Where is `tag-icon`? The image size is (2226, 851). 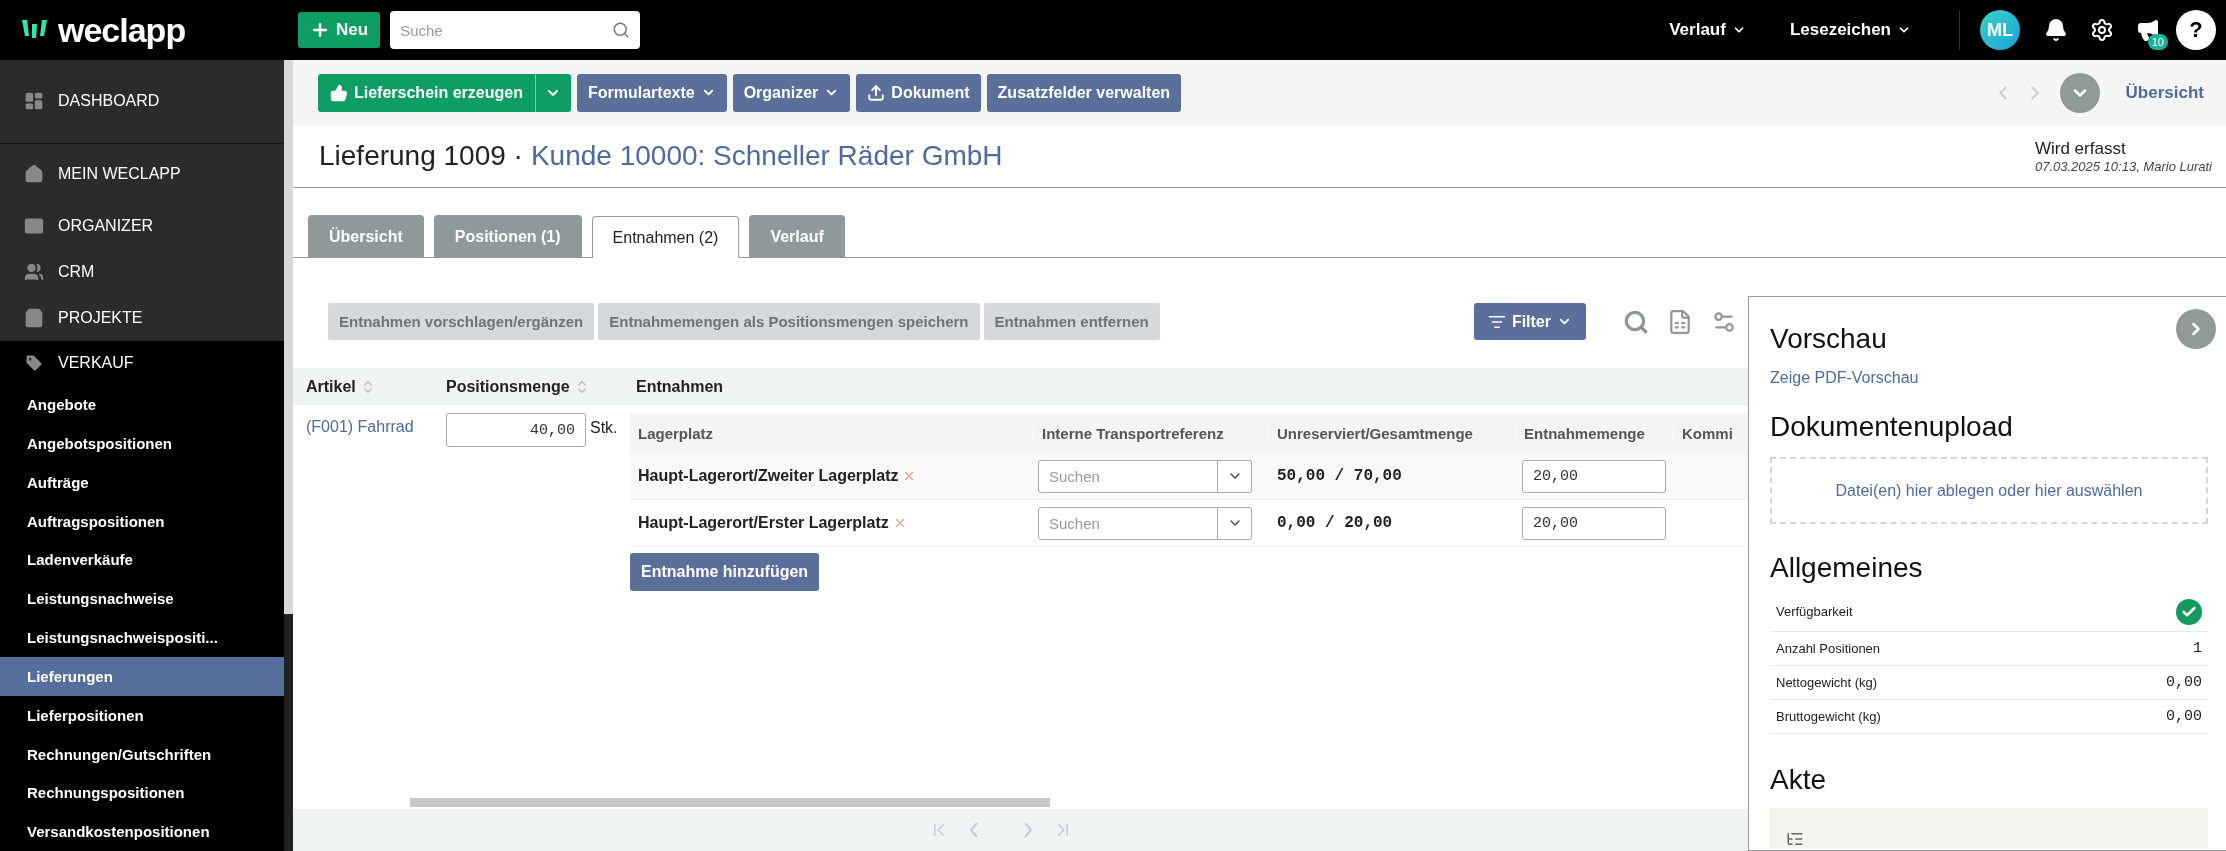
tag-icon is located at coordinates (34, 362).